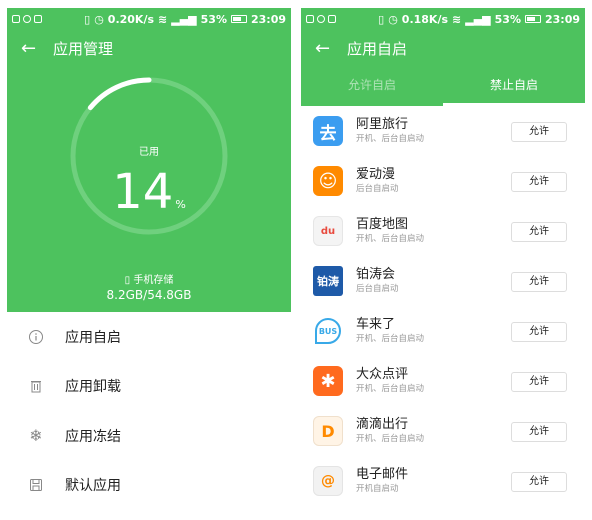  I want to click on app-bar: ← 应用管理, so click(149, 48).